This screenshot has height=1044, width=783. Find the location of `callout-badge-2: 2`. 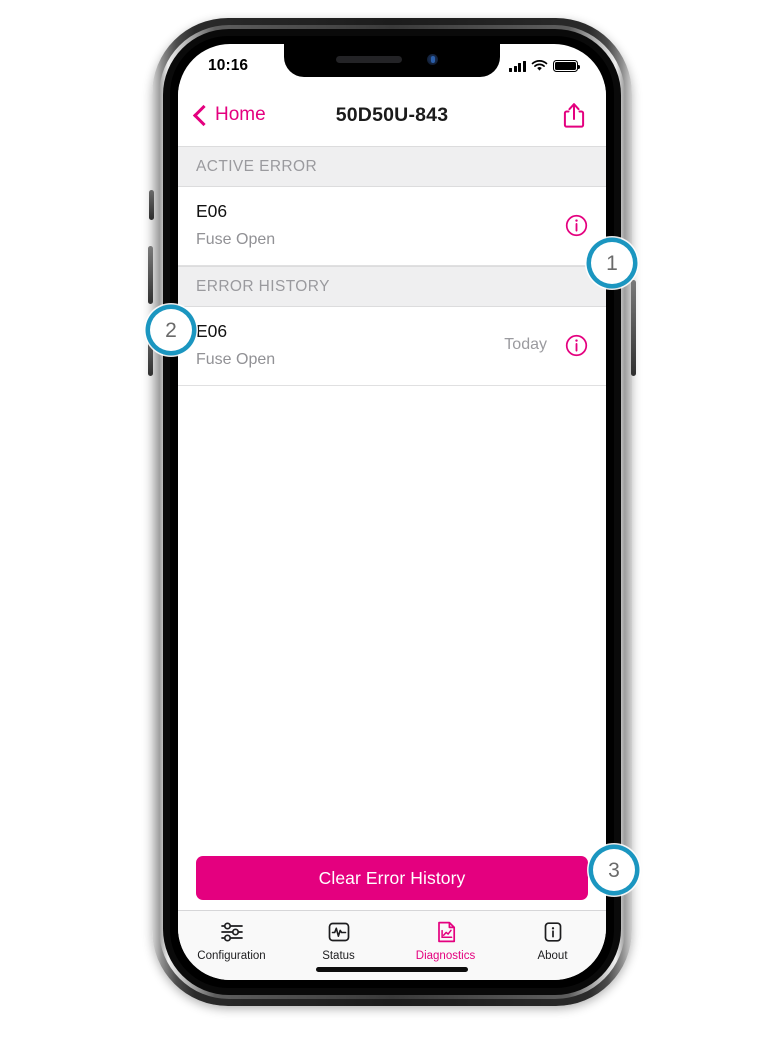

callout-badge-2: 2 is located at coordinates (171, 330).